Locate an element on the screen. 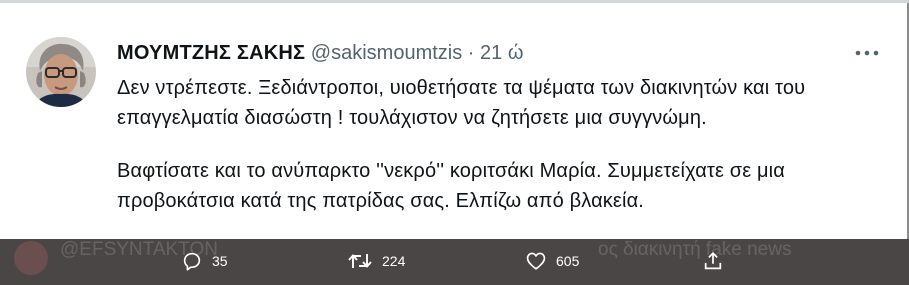 The width and height of the screenshot is (909, 285). share-button is located at coordinates (713, 261).